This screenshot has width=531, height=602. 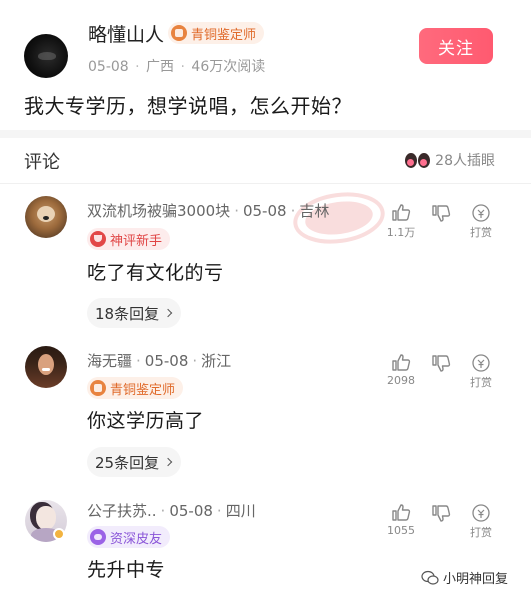 I want to click on comment-location: 浙江, so click(x=216, y=361).